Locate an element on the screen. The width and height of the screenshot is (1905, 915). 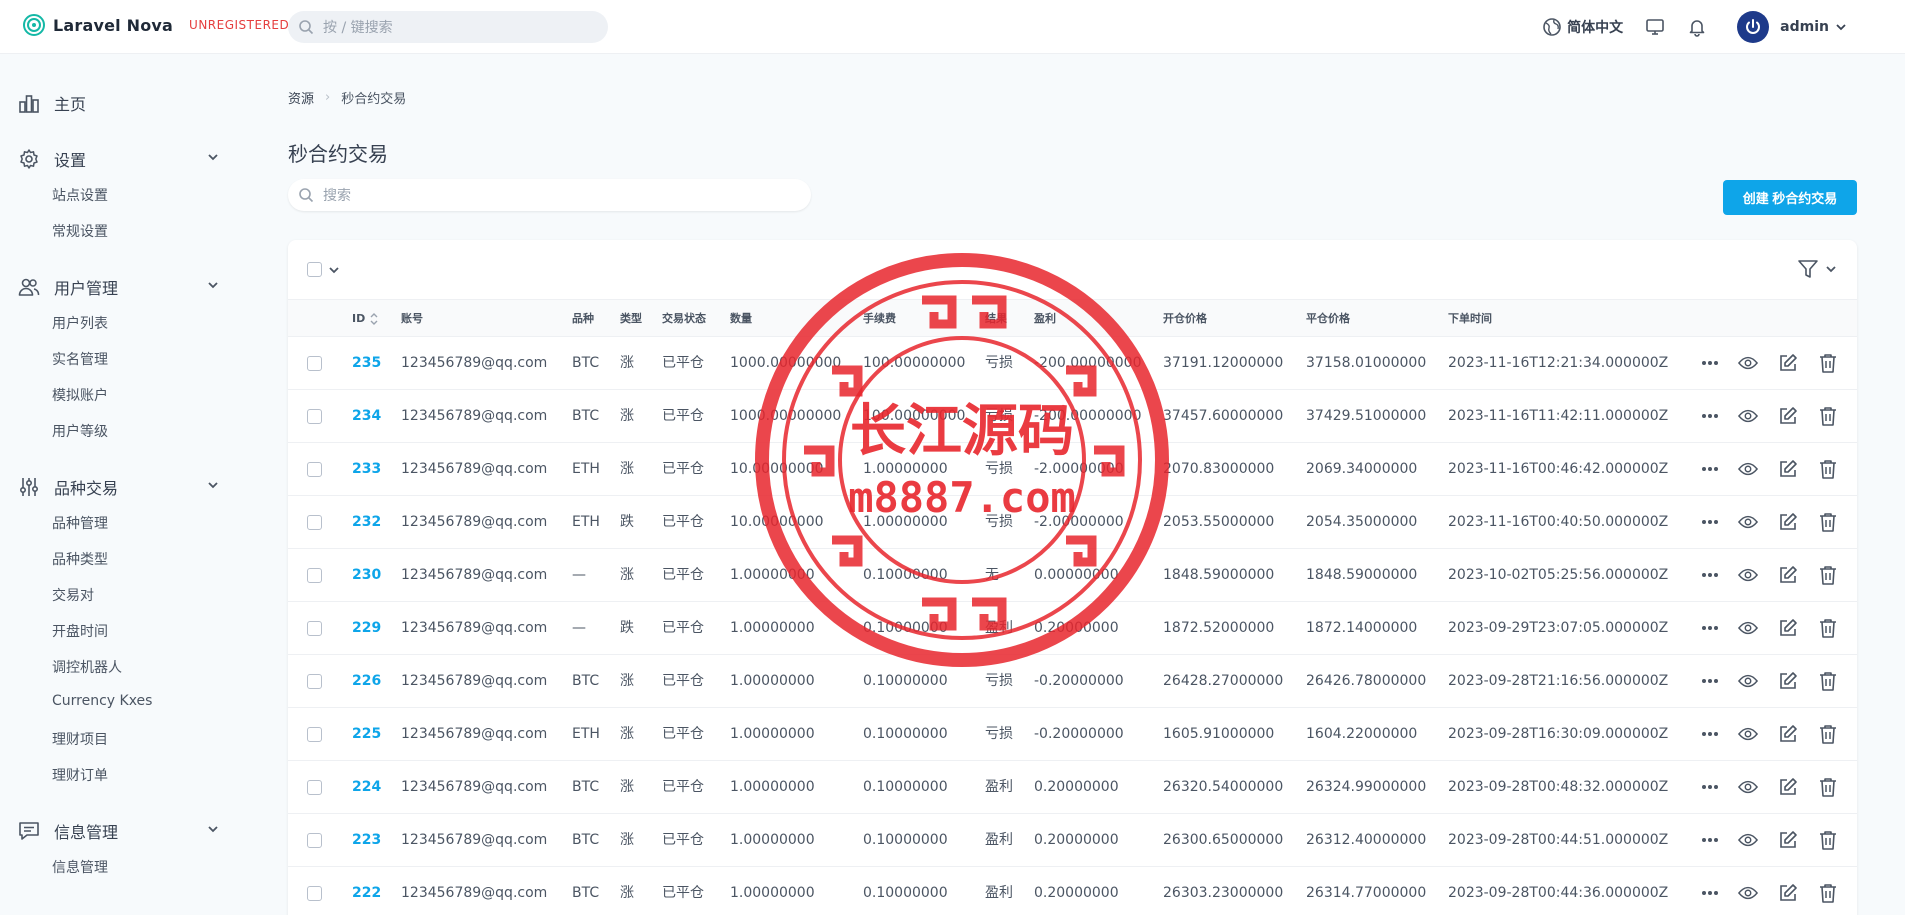
sidebar-group-users: 用户管理 is located at coordinates (120, 287).